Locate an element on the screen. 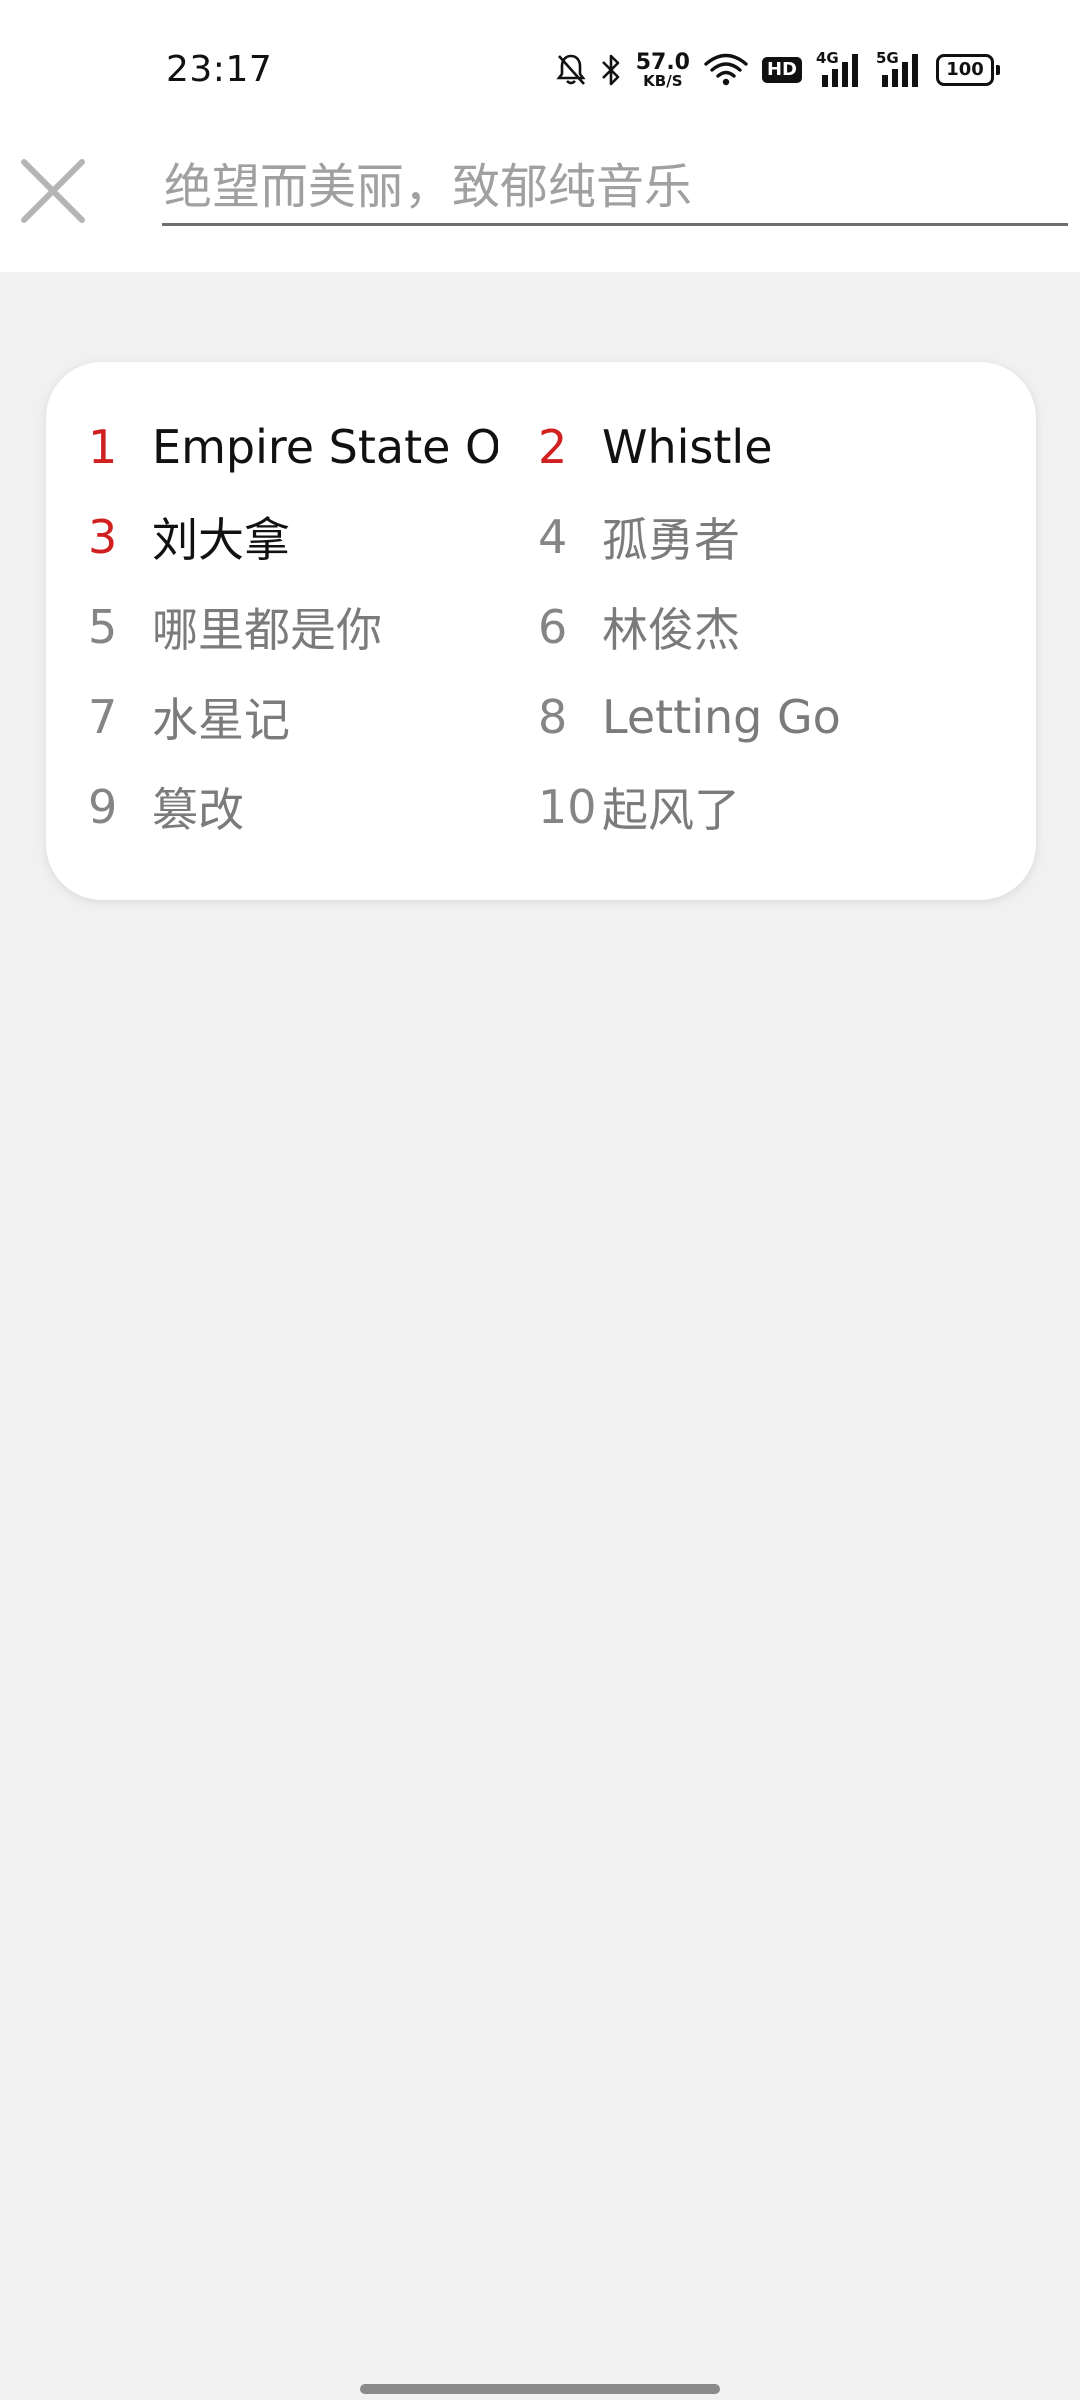 The height and width of the screenshot is (2400, 1080). hot-search-item: 2 Whistle is located at coordinates (655, 447).